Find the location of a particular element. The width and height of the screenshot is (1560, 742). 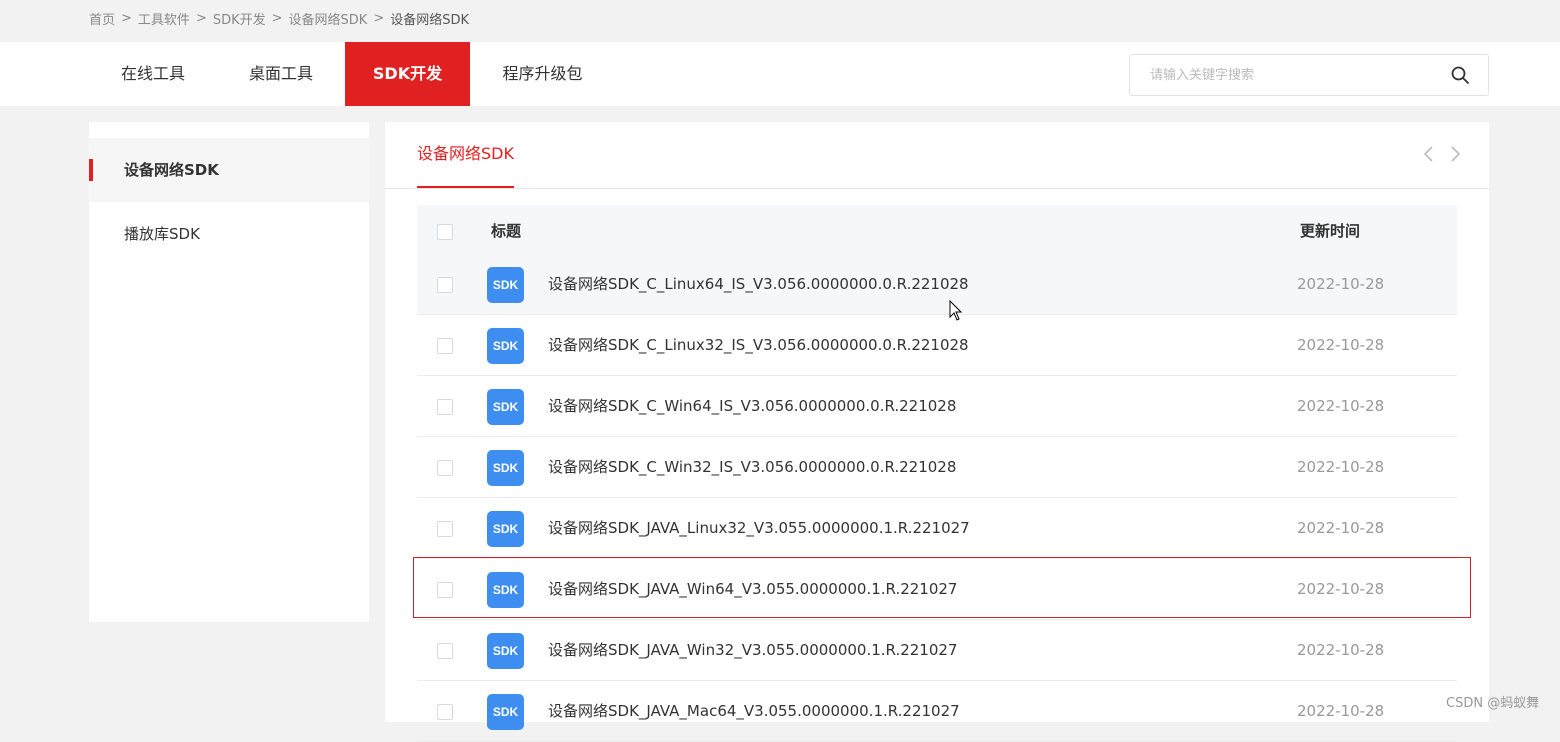

search-input is located at coordinates (1285, 75).